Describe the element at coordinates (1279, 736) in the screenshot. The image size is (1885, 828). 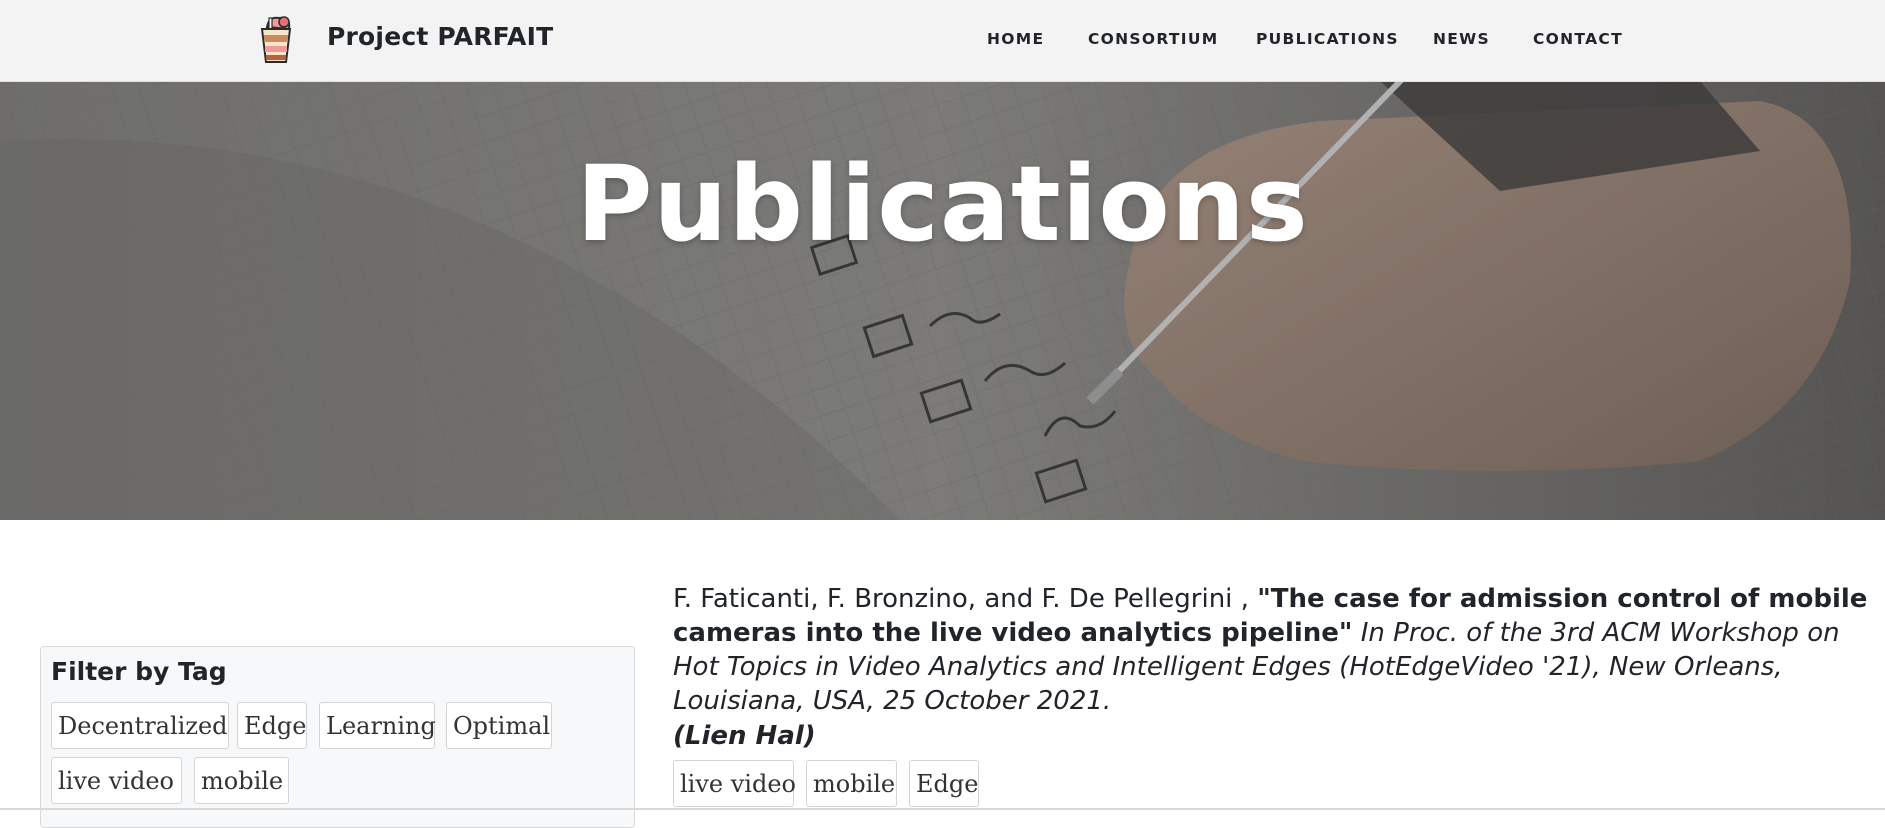
I see `hal-link: (Lien Hal)` at that location.